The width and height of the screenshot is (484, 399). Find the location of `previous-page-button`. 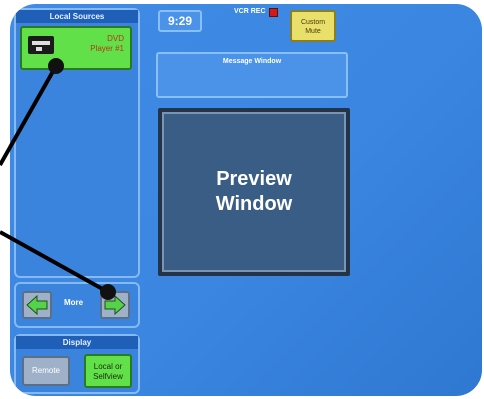

previous-page-button is located at coordinates (37, 305).